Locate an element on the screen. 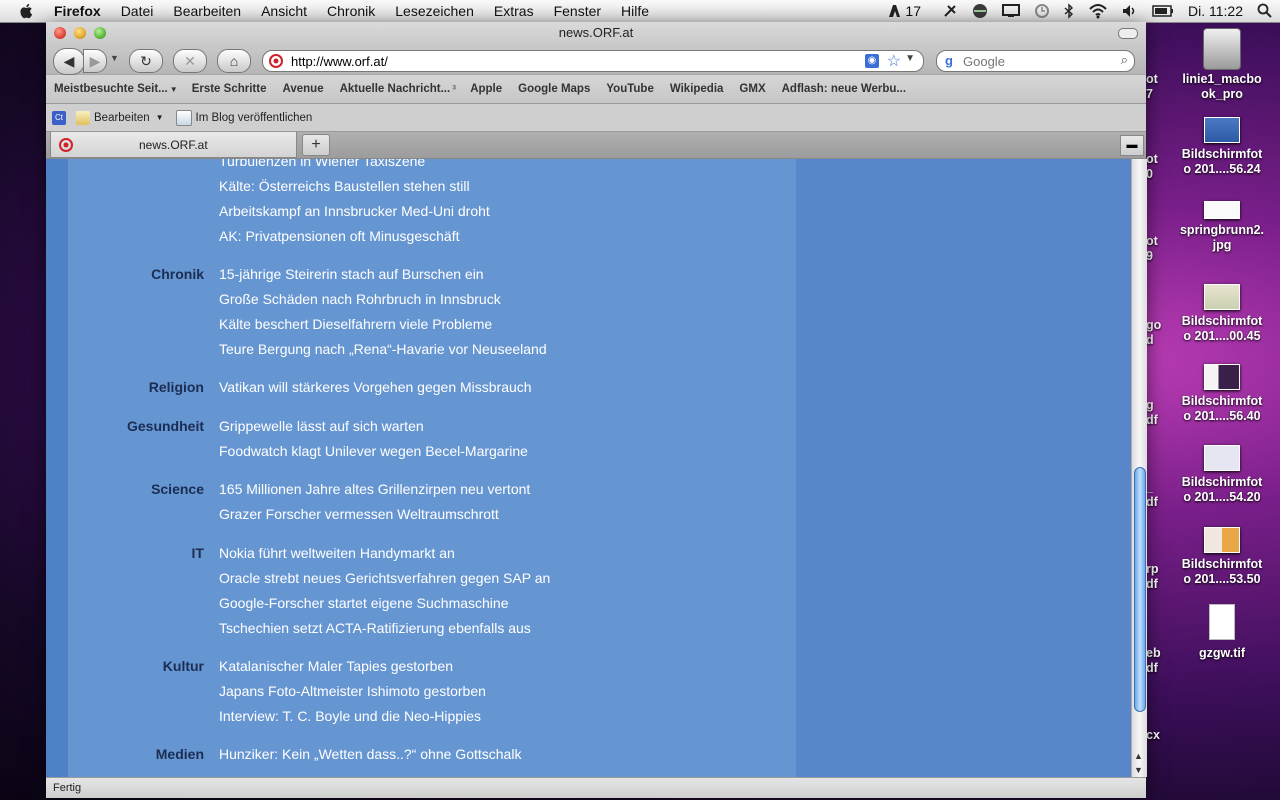 This screenshot has height=800, width=1280. menu-extras: Extras is located at coordinates (514, 11).